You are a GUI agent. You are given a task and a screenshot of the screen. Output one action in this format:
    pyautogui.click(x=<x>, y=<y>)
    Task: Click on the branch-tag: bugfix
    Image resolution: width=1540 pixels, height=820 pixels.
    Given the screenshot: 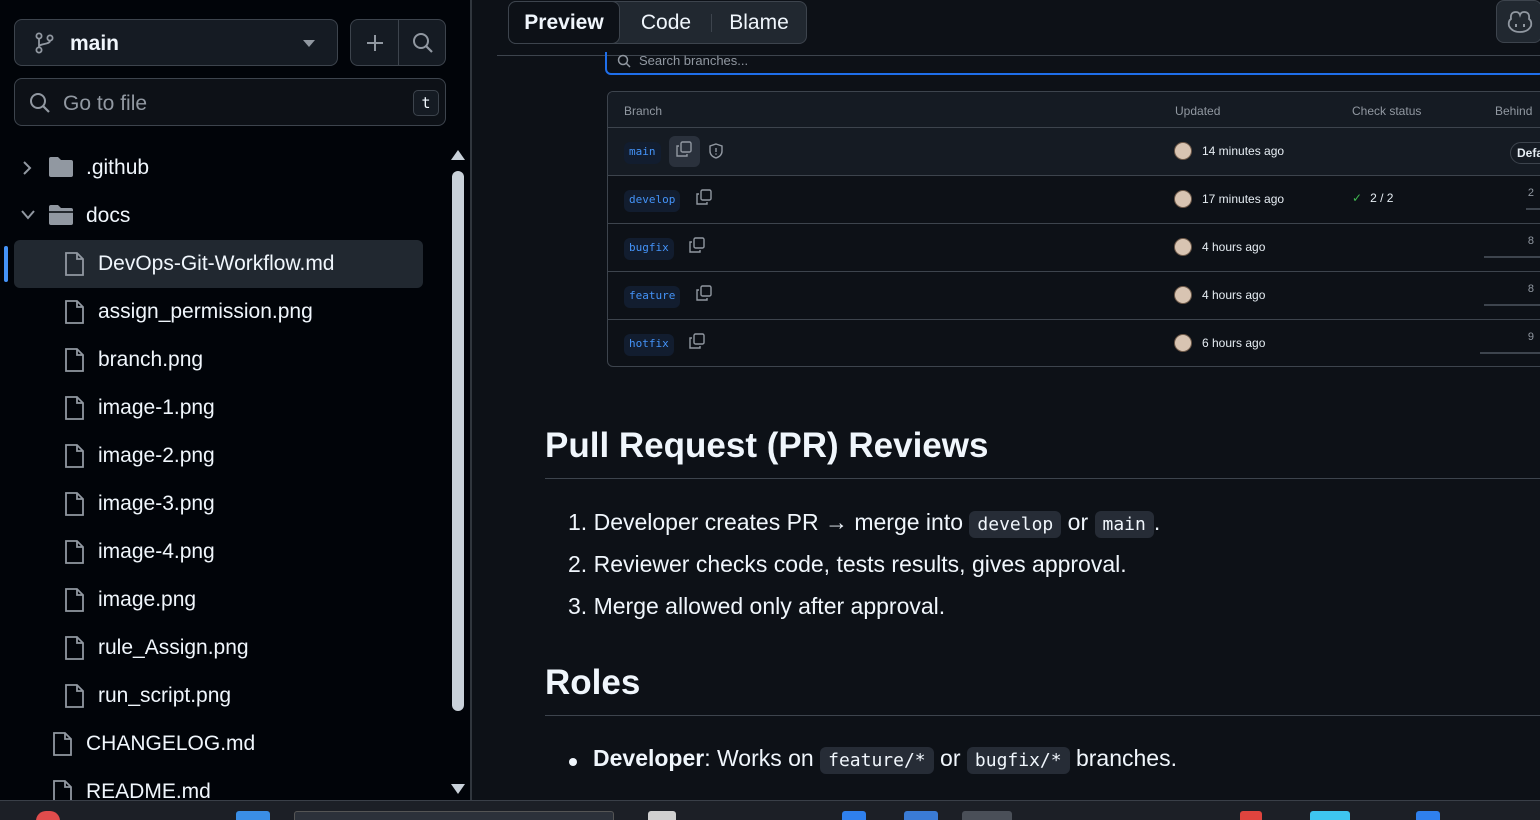 What is the action you would take?
    pyautogui.click(x=649, y=249)
    